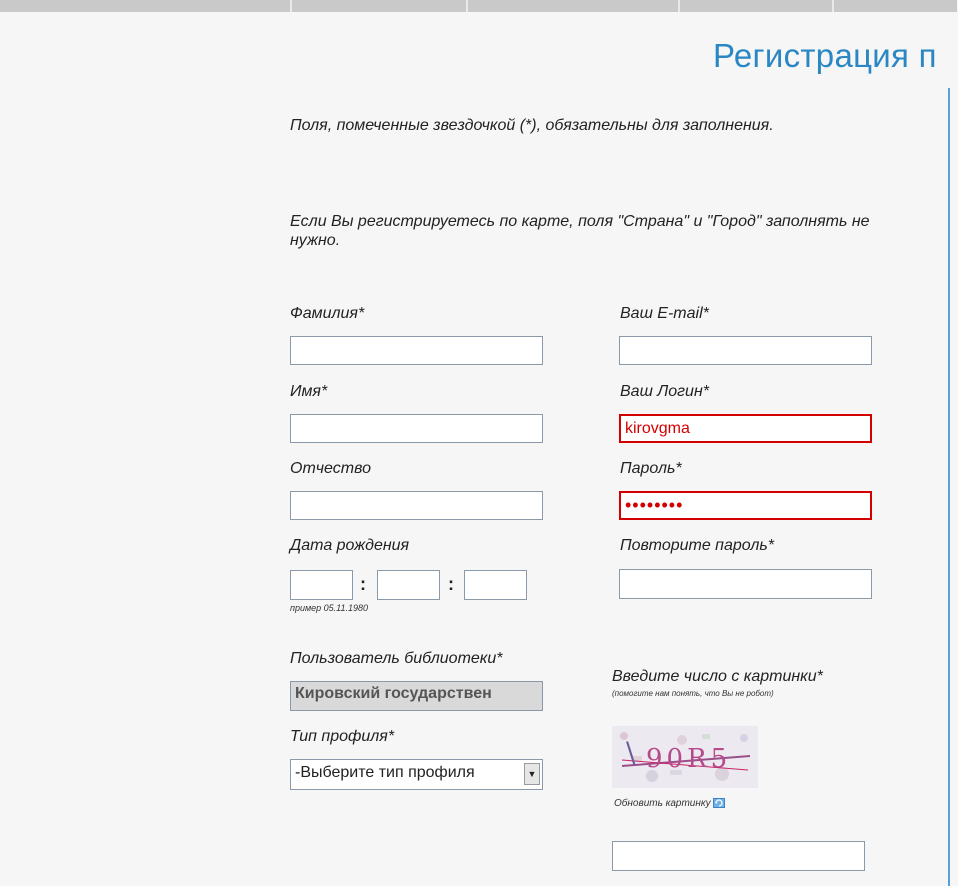 The width and height of the screenshot is (958, 886). What do you see at coordinates (664, 391) in the screenshot?
I see `login-label: Ваш Логин*` at bounding box center [664, 391].